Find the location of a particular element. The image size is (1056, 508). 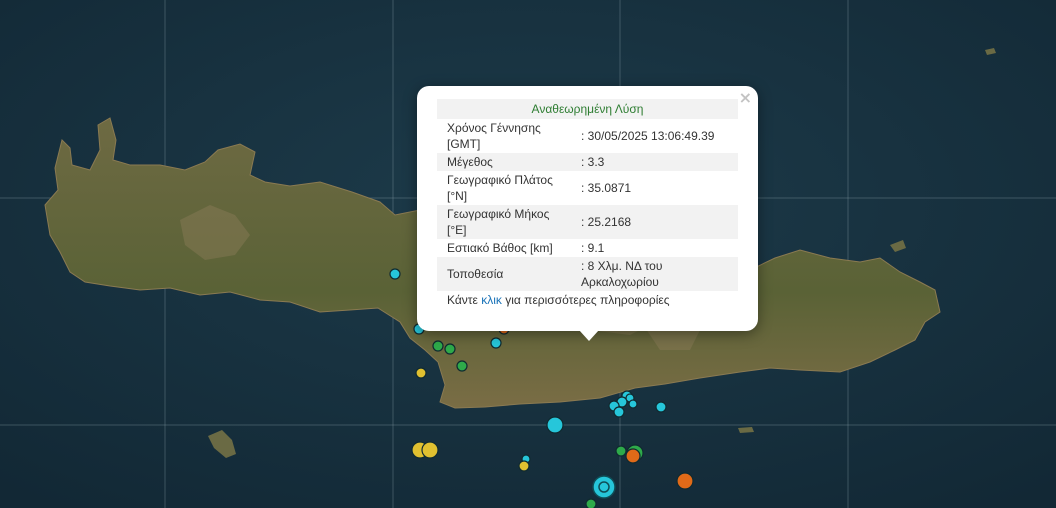

info-row: Γεωγραφικό Πλάτος [°N] : 35.0871 is located at coordinates (587, 188).